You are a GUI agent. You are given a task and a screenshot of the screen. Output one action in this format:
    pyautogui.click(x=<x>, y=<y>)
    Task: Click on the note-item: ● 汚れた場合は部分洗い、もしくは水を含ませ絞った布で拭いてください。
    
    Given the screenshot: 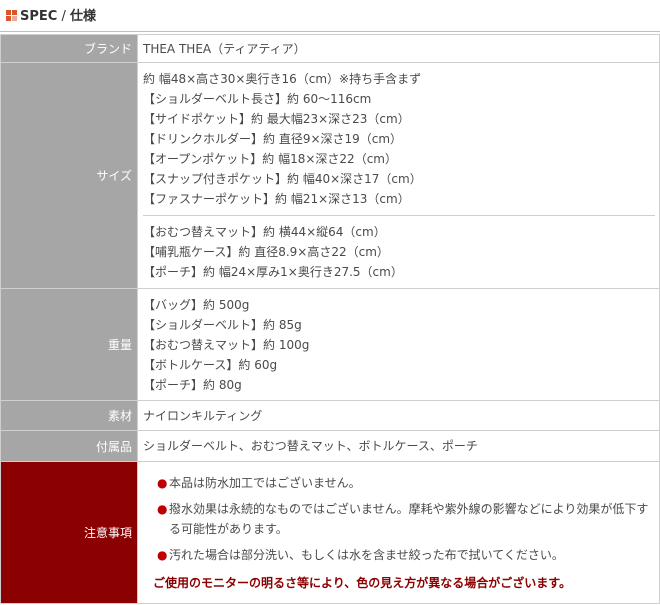 What is the action you would take?
    pyautogui.click(x=408, y=555)
    